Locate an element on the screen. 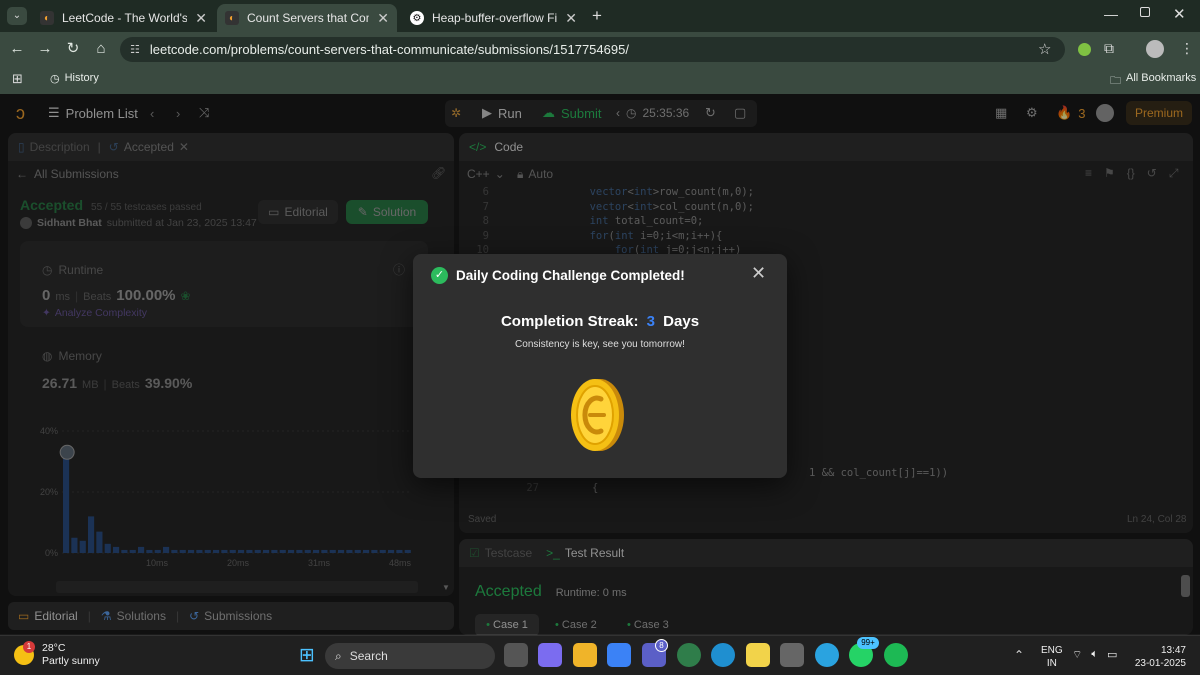 Image resolution: width=1200 pixels, height=675 pixels. copilot-icon is located at coordinates (550, 655).